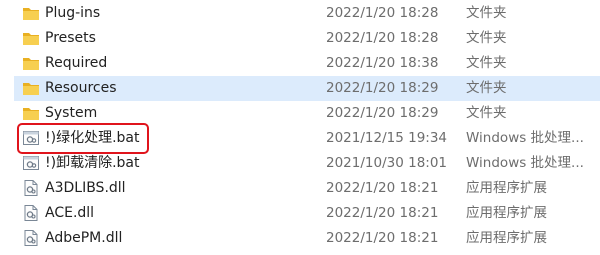  Describe the element at coordinates (387, 138) in the screenshot. I see `file-modified-date: 2021/12/15 19:34` at that location.